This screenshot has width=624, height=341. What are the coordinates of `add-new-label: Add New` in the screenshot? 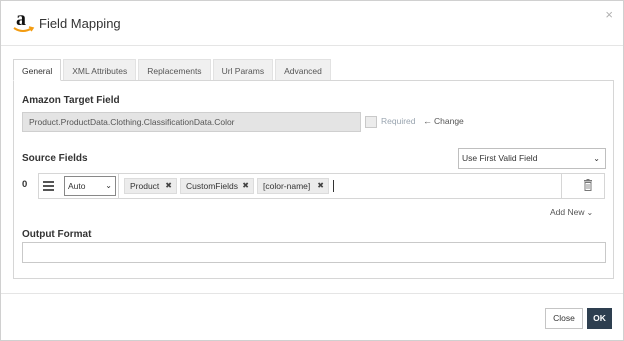 It's located at (567, 212).